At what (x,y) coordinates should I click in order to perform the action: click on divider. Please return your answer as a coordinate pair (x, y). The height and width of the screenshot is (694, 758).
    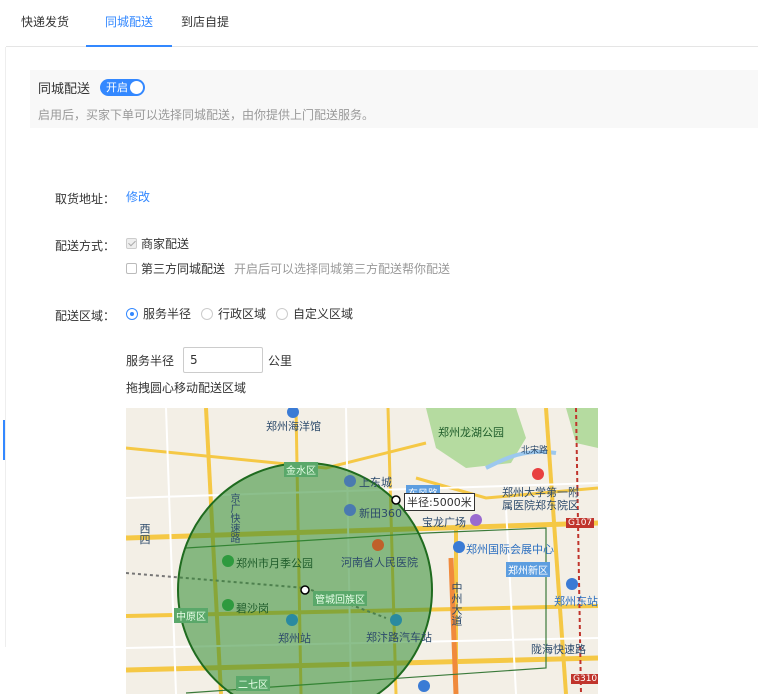
    Looking at the image, I should click on (5, 347).